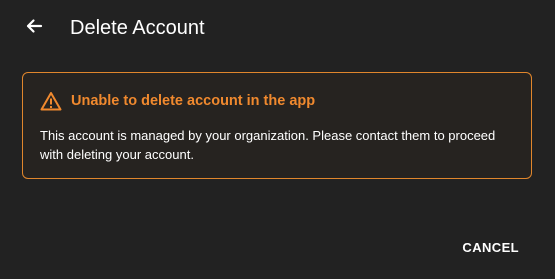 This screenshot has height=279, width=555. I want to click on cancel-button: CANCEL, so click(490, 247).